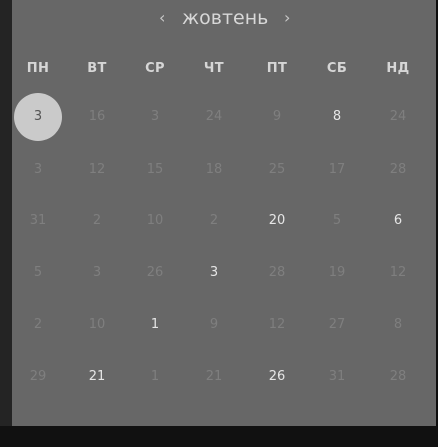  I want to click on day-label: 3, so click(38, 116).